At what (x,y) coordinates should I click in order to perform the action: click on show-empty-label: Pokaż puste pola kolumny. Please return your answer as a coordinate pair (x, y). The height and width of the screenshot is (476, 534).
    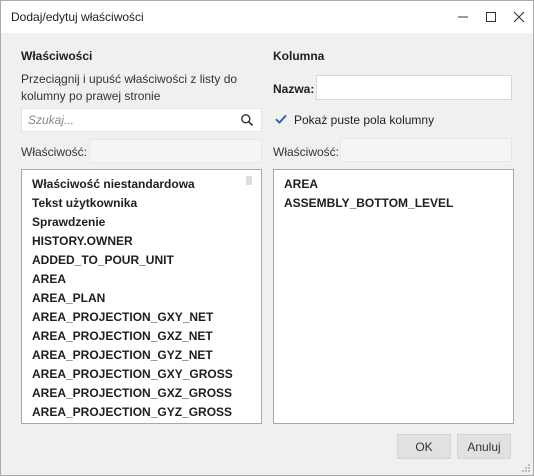
    Looking at the image, I should click on (364, 120).